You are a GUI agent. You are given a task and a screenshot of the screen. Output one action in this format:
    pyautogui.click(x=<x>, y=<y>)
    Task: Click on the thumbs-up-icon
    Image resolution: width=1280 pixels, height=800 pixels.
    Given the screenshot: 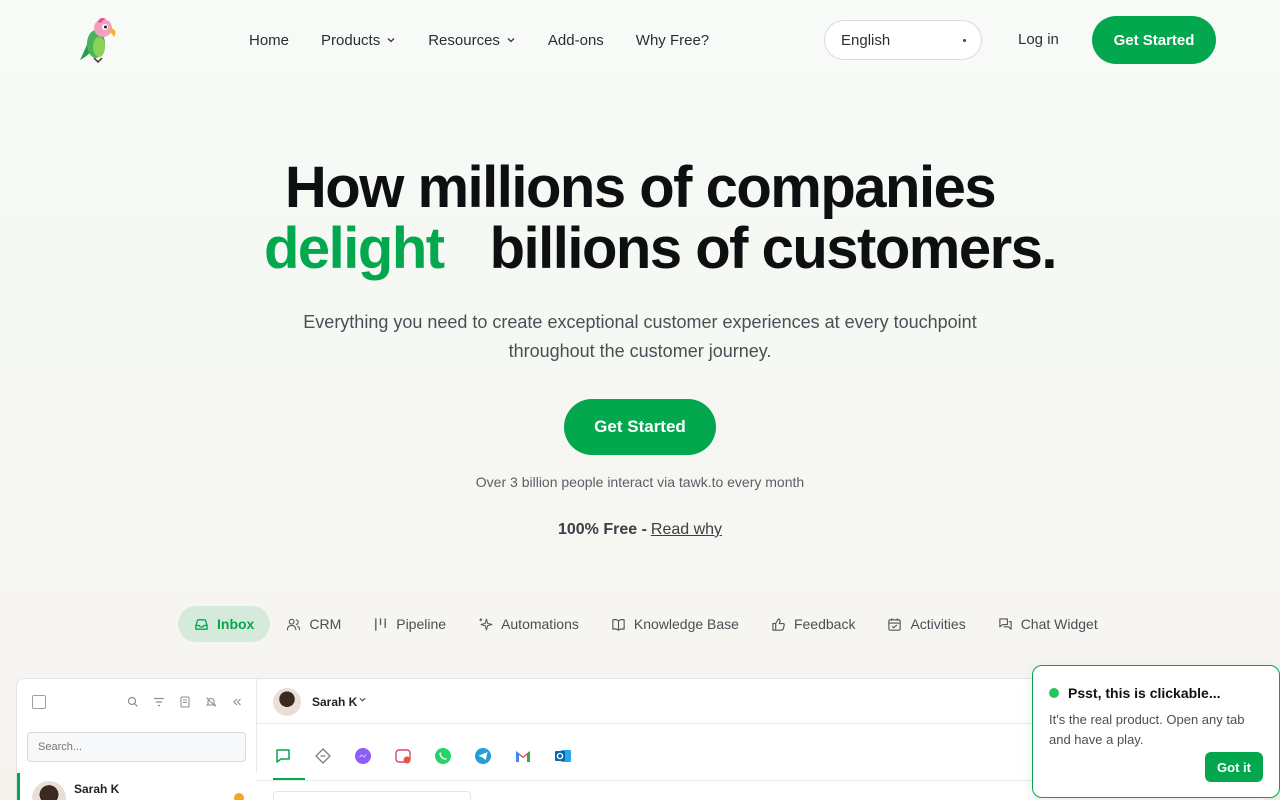 What is the action you would take?
    pyautogui.click(x=778, y=624)
    